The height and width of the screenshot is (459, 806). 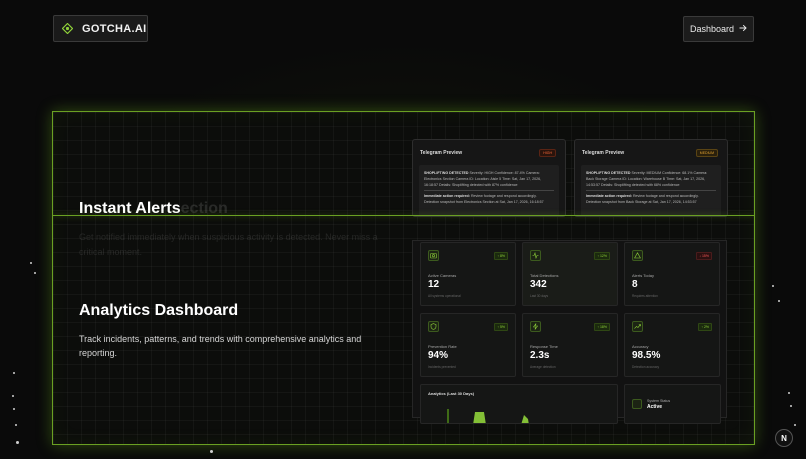 I want to click on camera-icon, so click(x=433, y=255).